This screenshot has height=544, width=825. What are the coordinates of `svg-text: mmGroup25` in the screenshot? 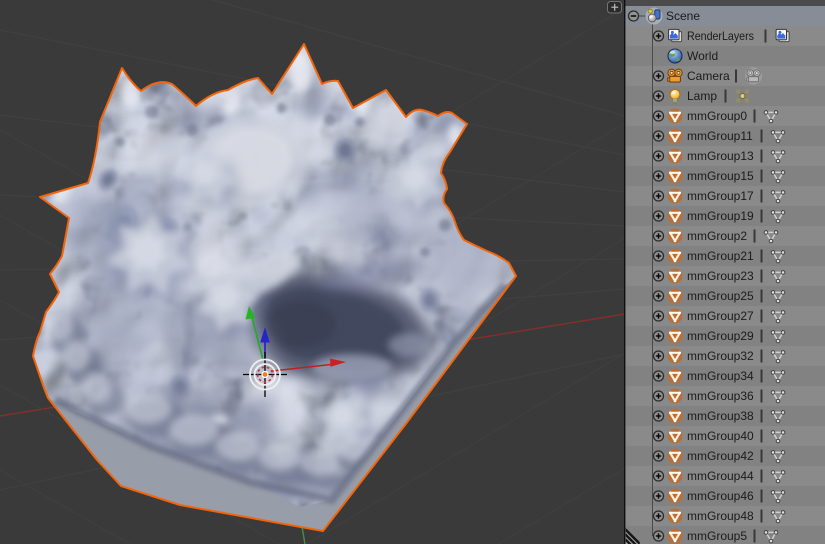 It's located at (720, 296).